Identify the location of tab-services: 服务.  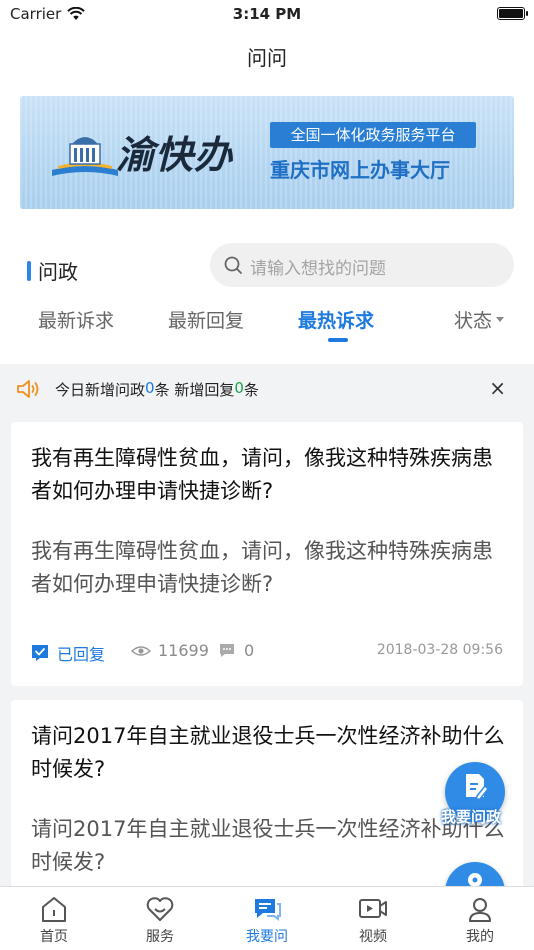
(160, 920).